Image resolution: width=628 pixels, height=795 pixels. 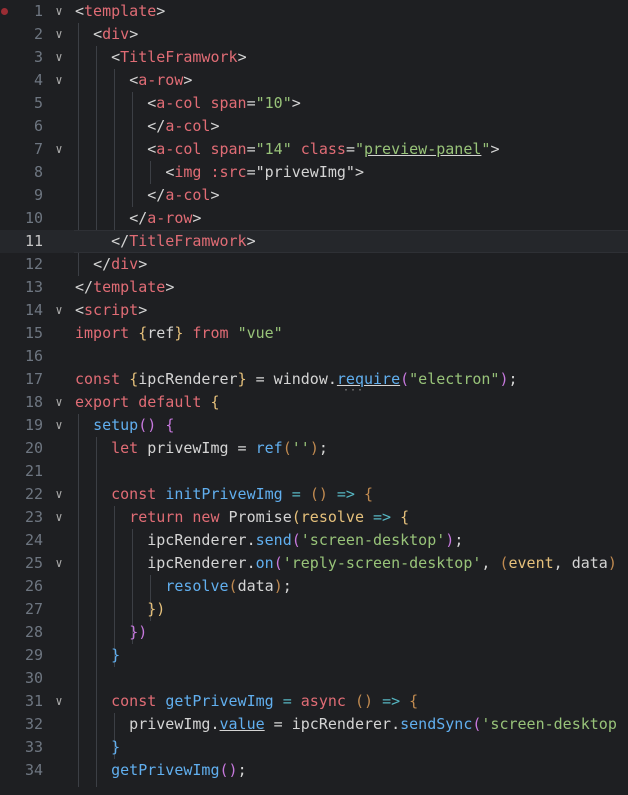 I want to click on code-token: :src, so click(x=228, y=172).